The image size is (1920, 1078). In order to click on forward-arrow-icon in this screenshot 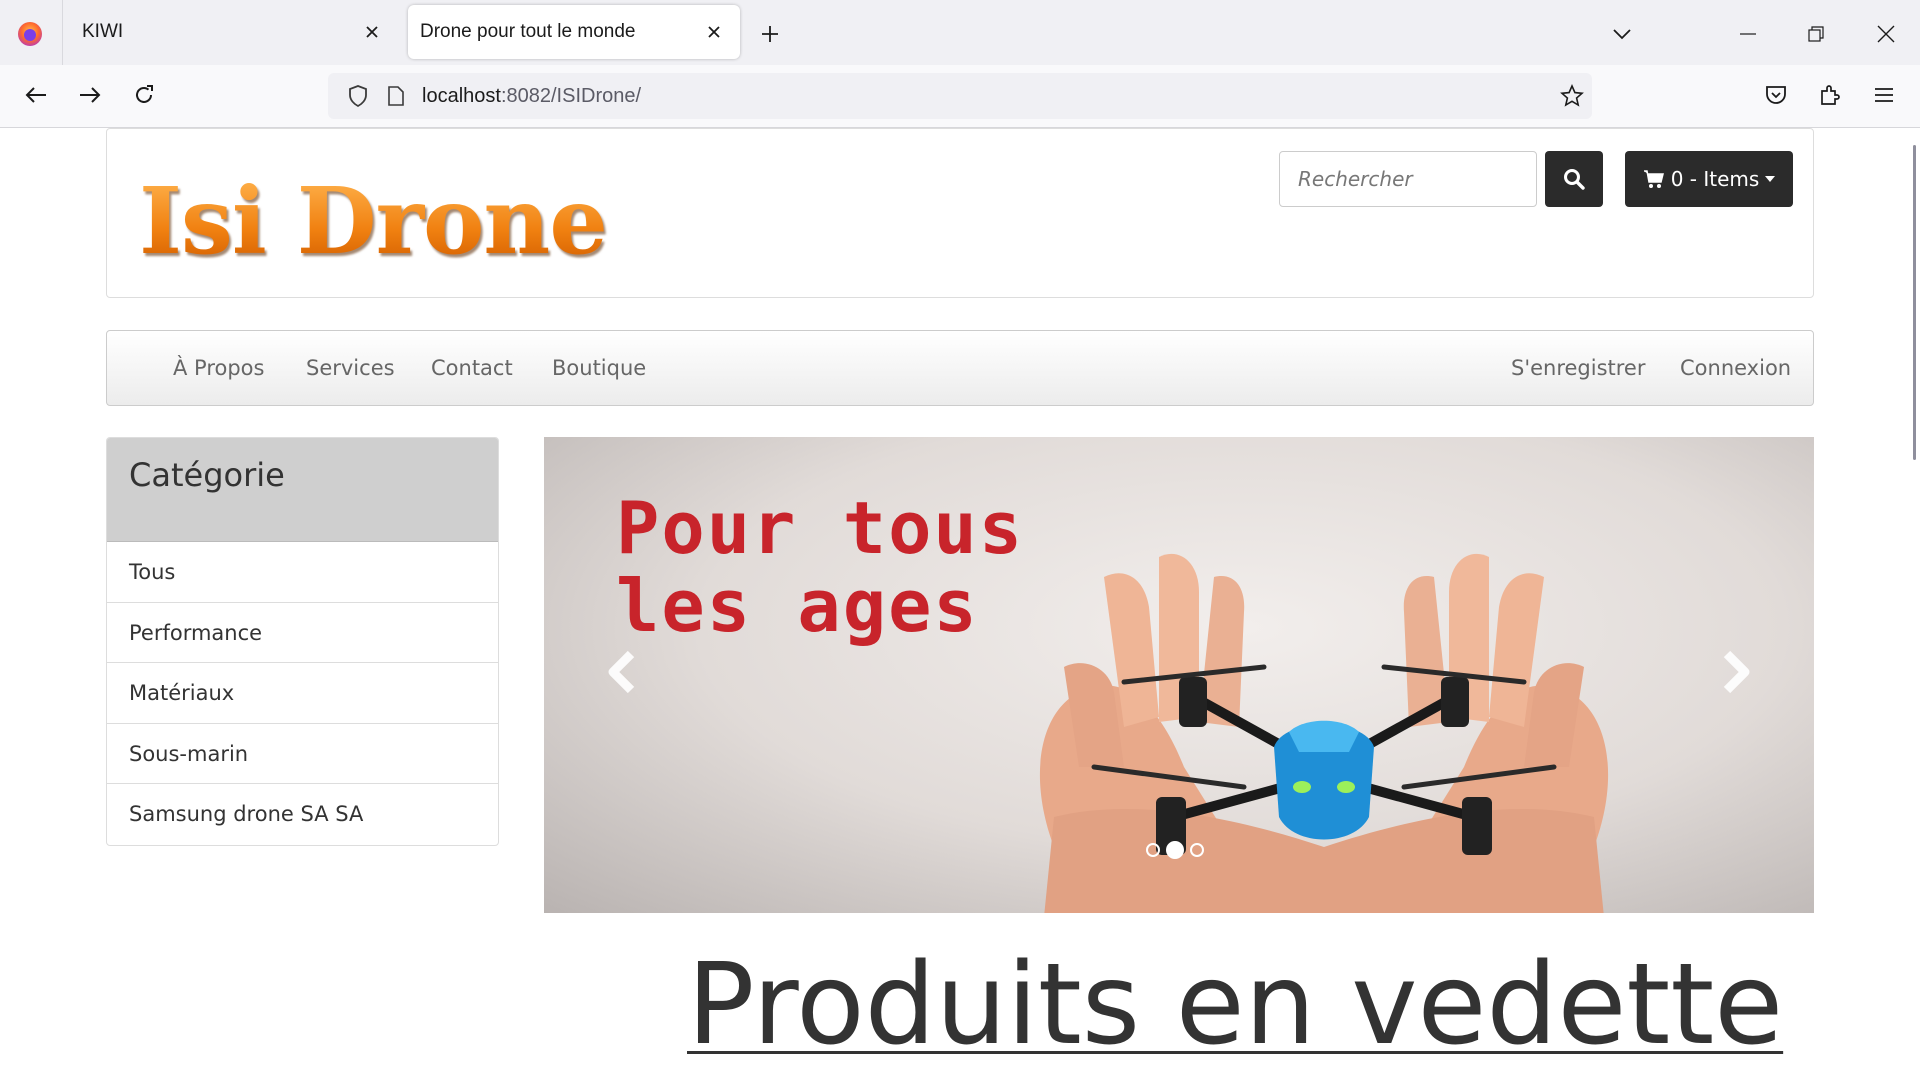, I will do `click(90, 95)`.